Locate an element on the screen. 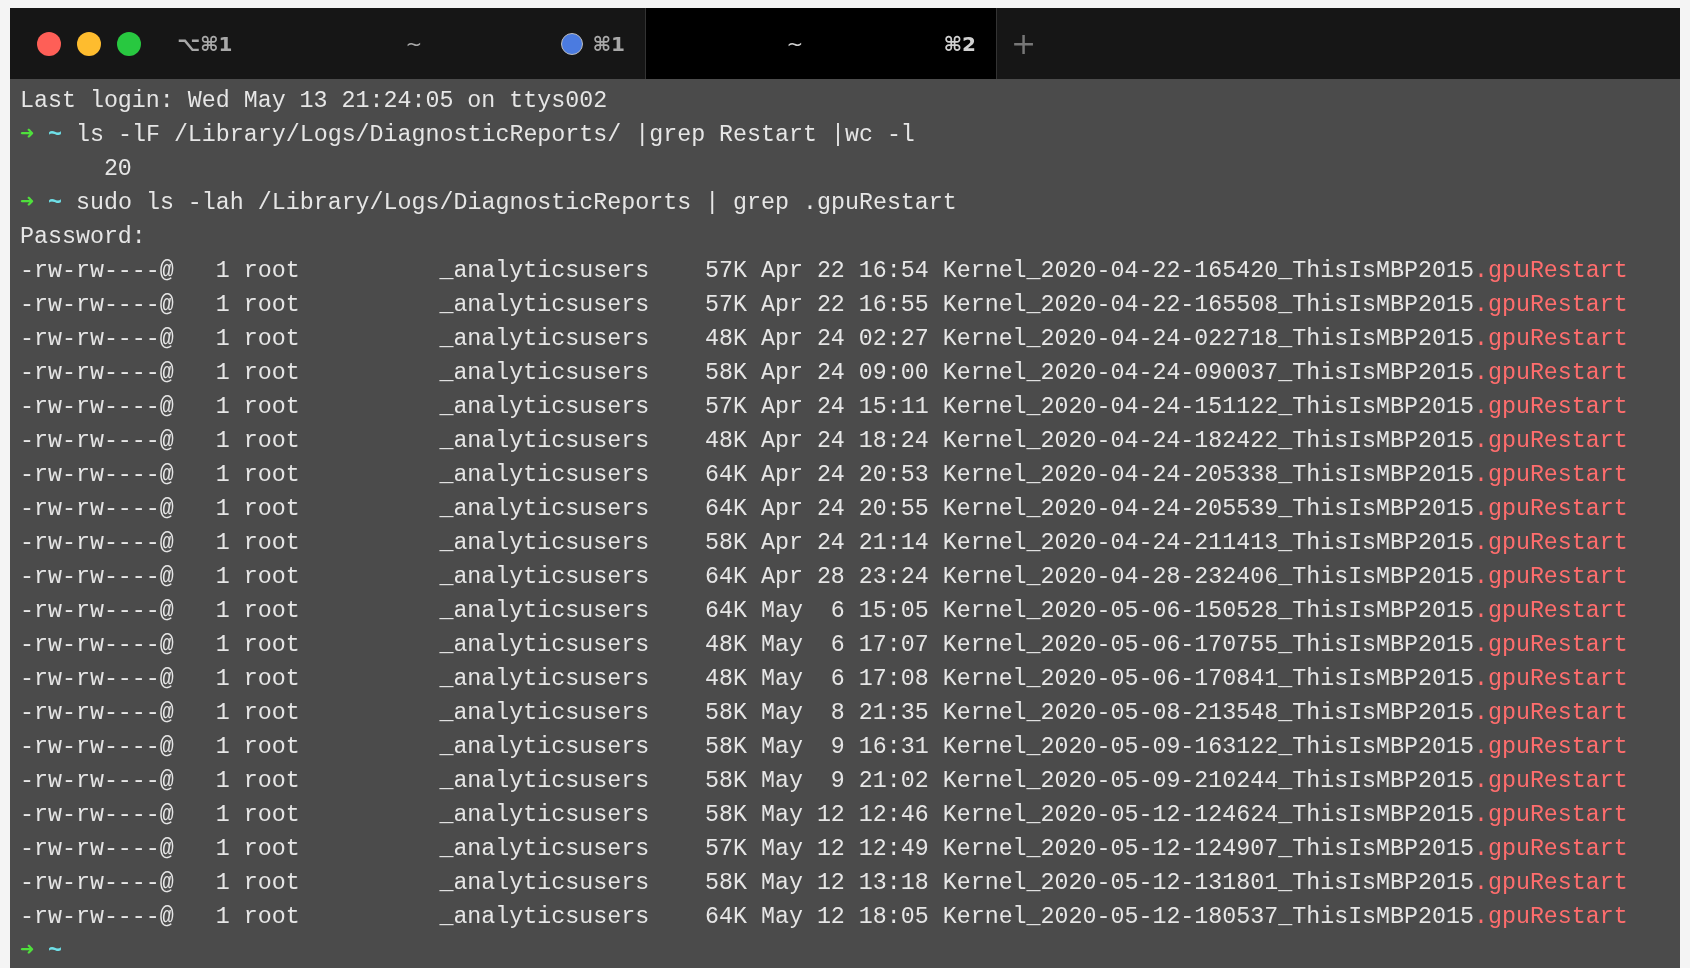  file-listing-line: -rw-rw----@ 1 root _analyticsusers 64K May 6 15:05 Kernel_2020-05-06-150528_ThisIsMBP2015 is located at coordinates (747, 611).